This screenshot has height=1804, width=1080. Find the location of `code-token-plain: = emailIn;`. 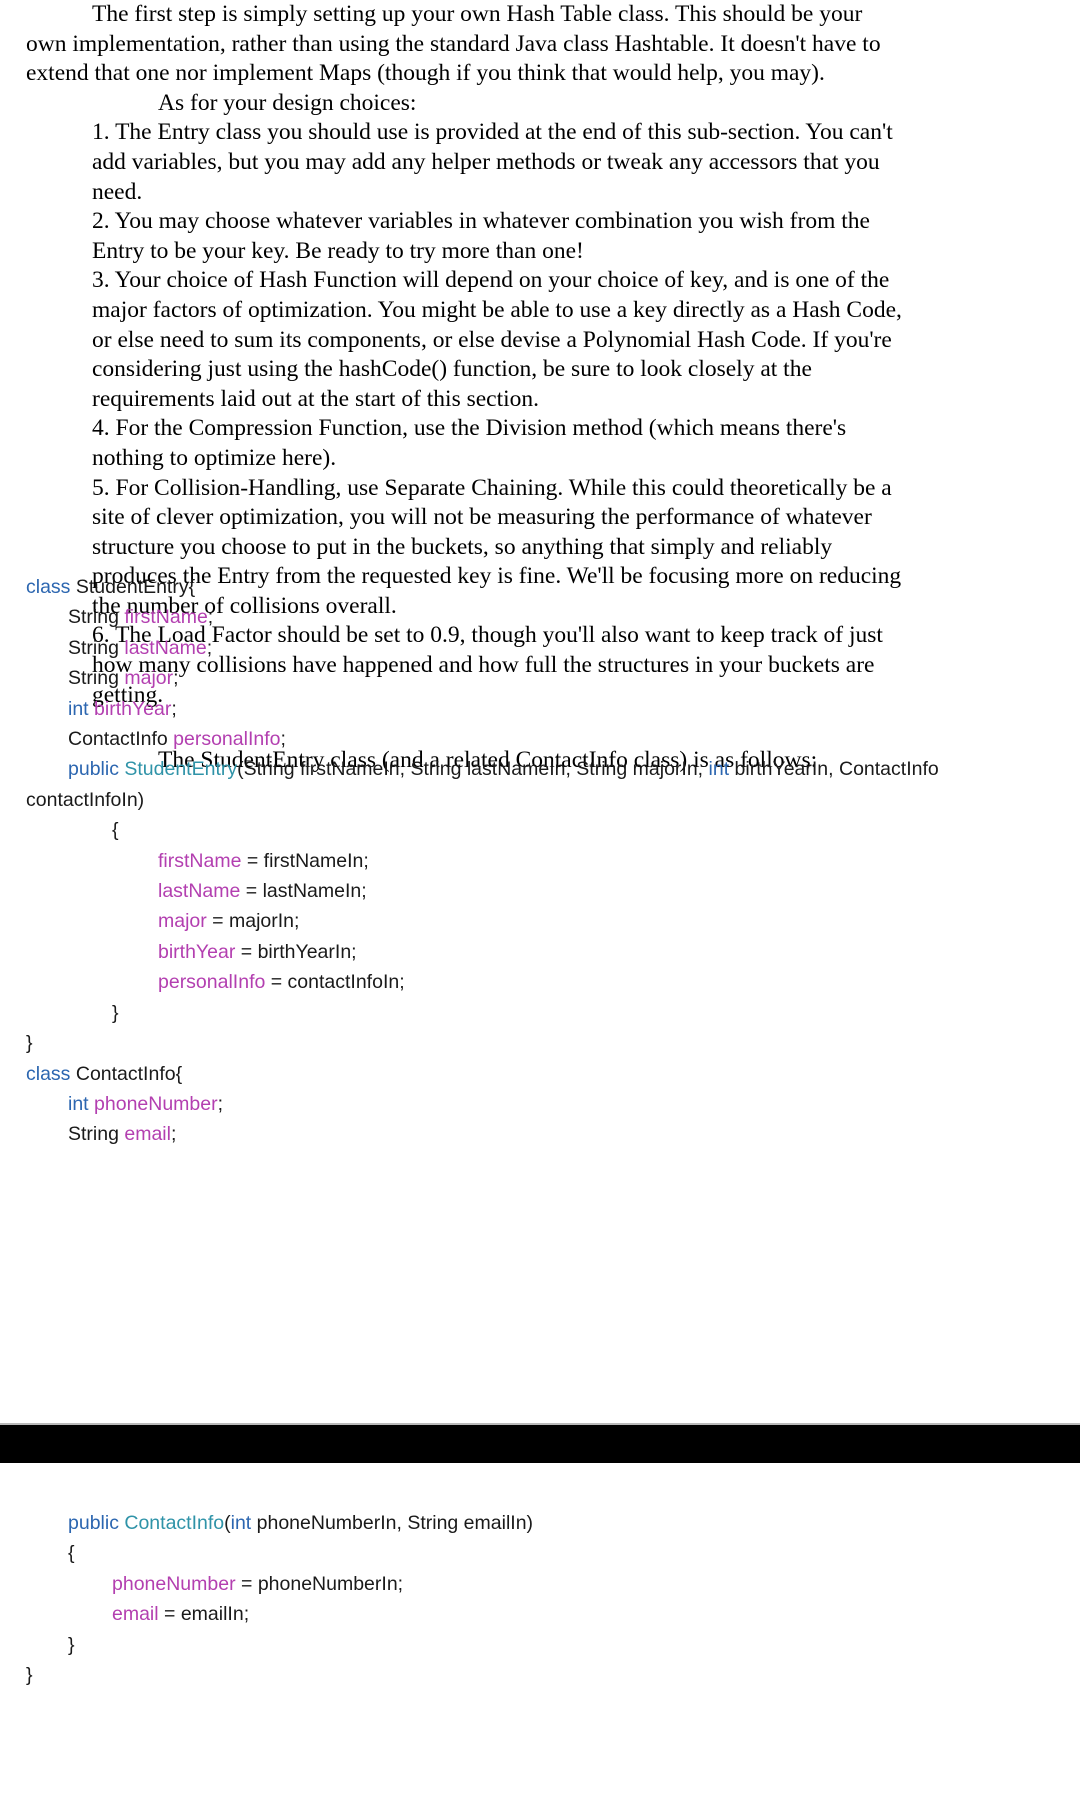

code-token-plain: = emailIn; is located at coordinates (204, 1614).